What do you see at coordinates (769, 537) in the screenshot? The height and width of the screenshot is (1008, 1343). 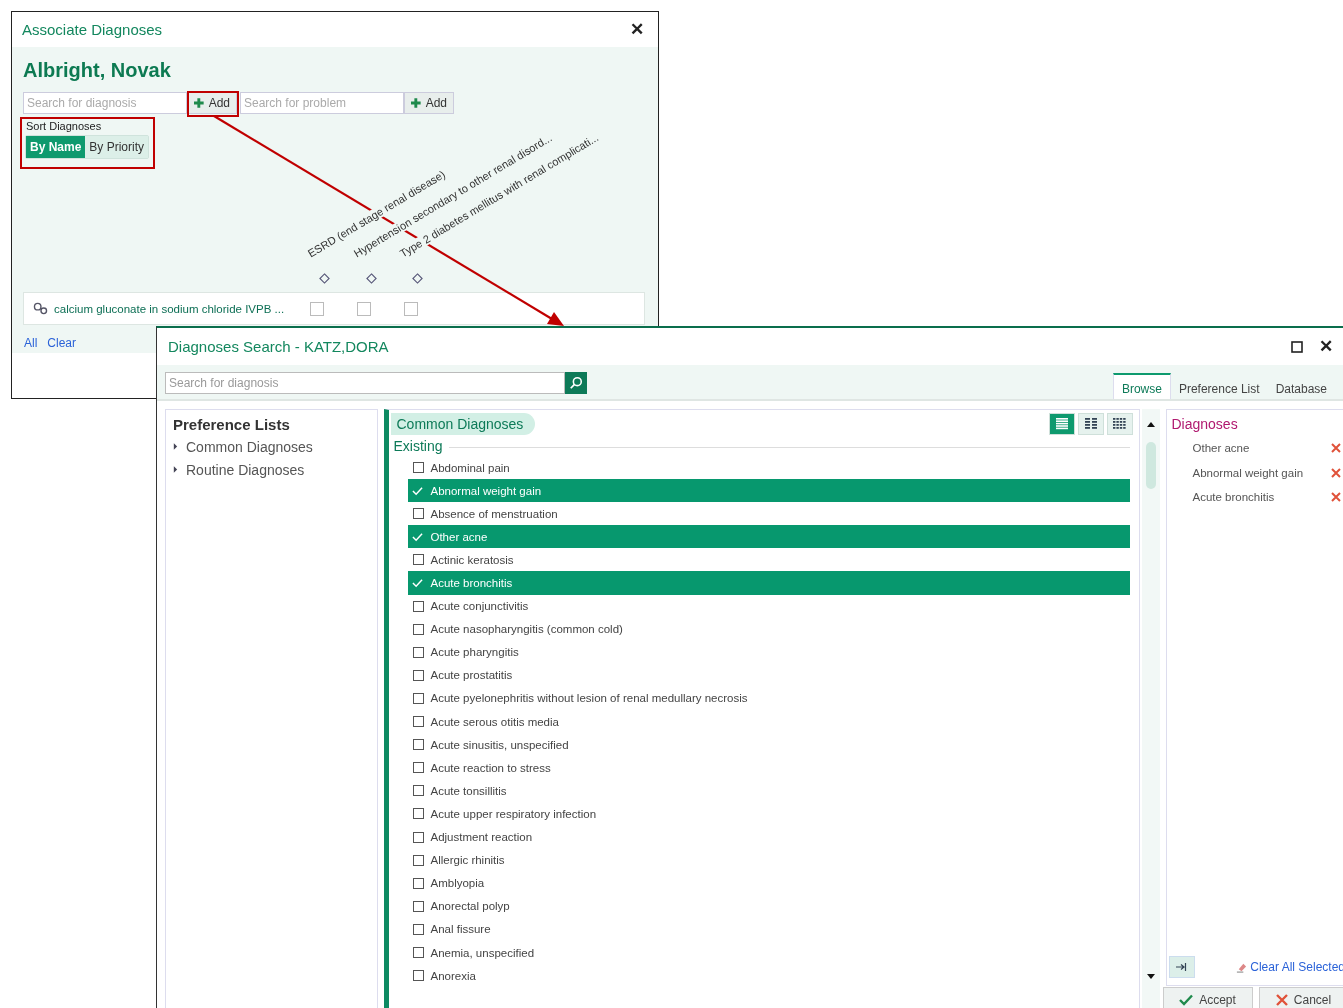 I see `diagnosis-row: Other acne` at bounding box center [769, 537].